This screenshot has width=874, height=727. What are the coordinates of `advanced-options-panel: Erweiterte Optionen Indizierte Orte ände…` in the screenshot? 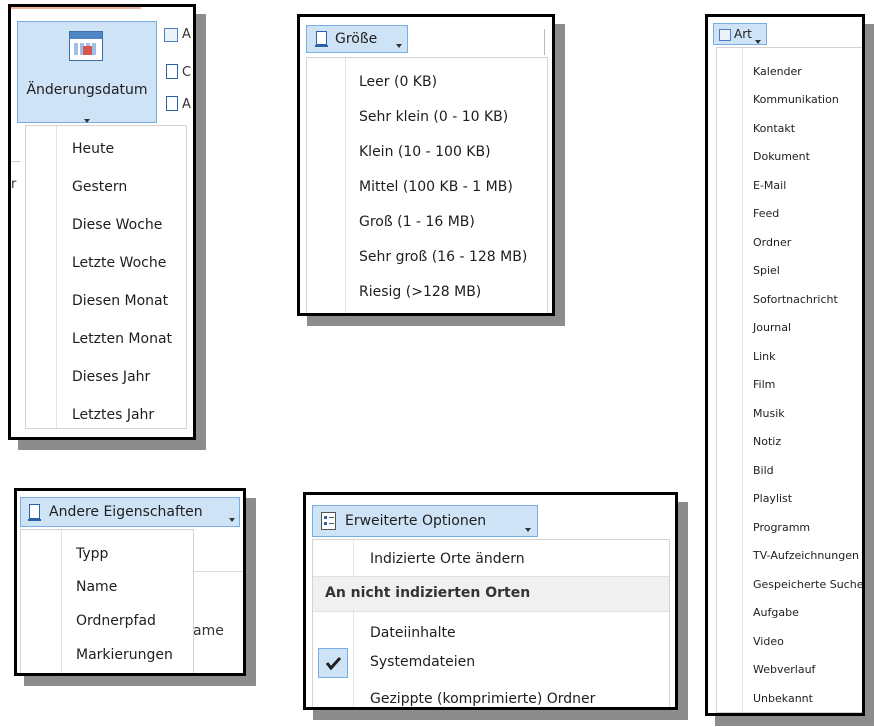 It's located at (490, 601).